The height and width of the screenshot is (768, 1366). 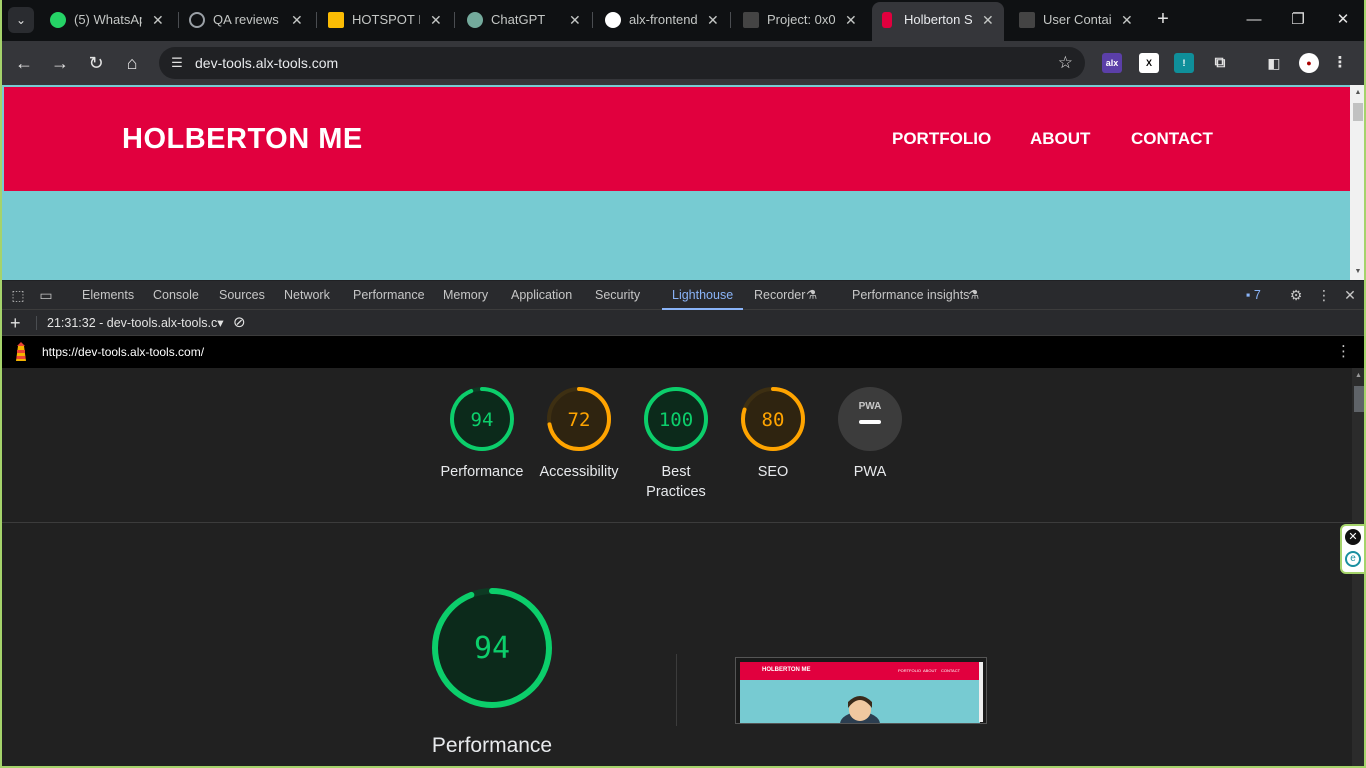 What do you see at coordinates (482, 472) in the screenshot?
I see `score-label: Performance` at bounding box center [482, 472].